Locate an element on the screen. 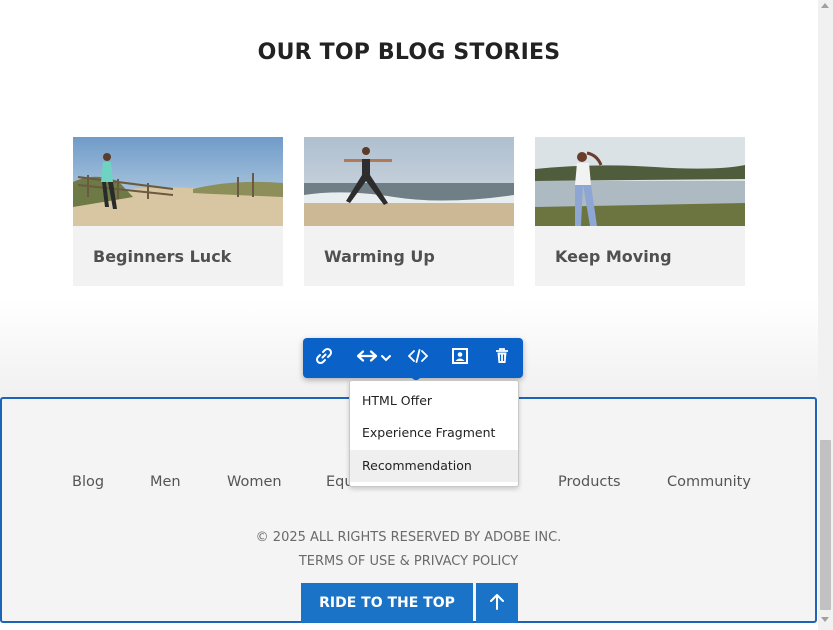 The width and height of the screenshot is (833, 630). resize-dropdown-button is located at coordinates (374, 358).